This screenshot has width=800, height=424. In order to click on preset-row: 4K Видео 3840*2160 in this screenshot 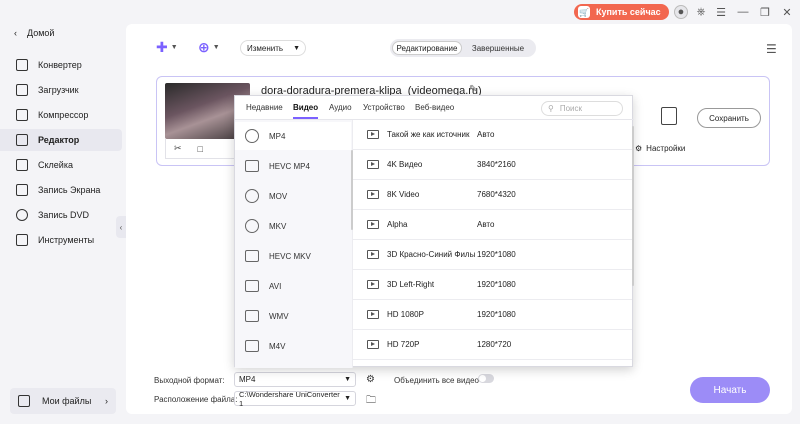, I will do `click(492, 165)`.